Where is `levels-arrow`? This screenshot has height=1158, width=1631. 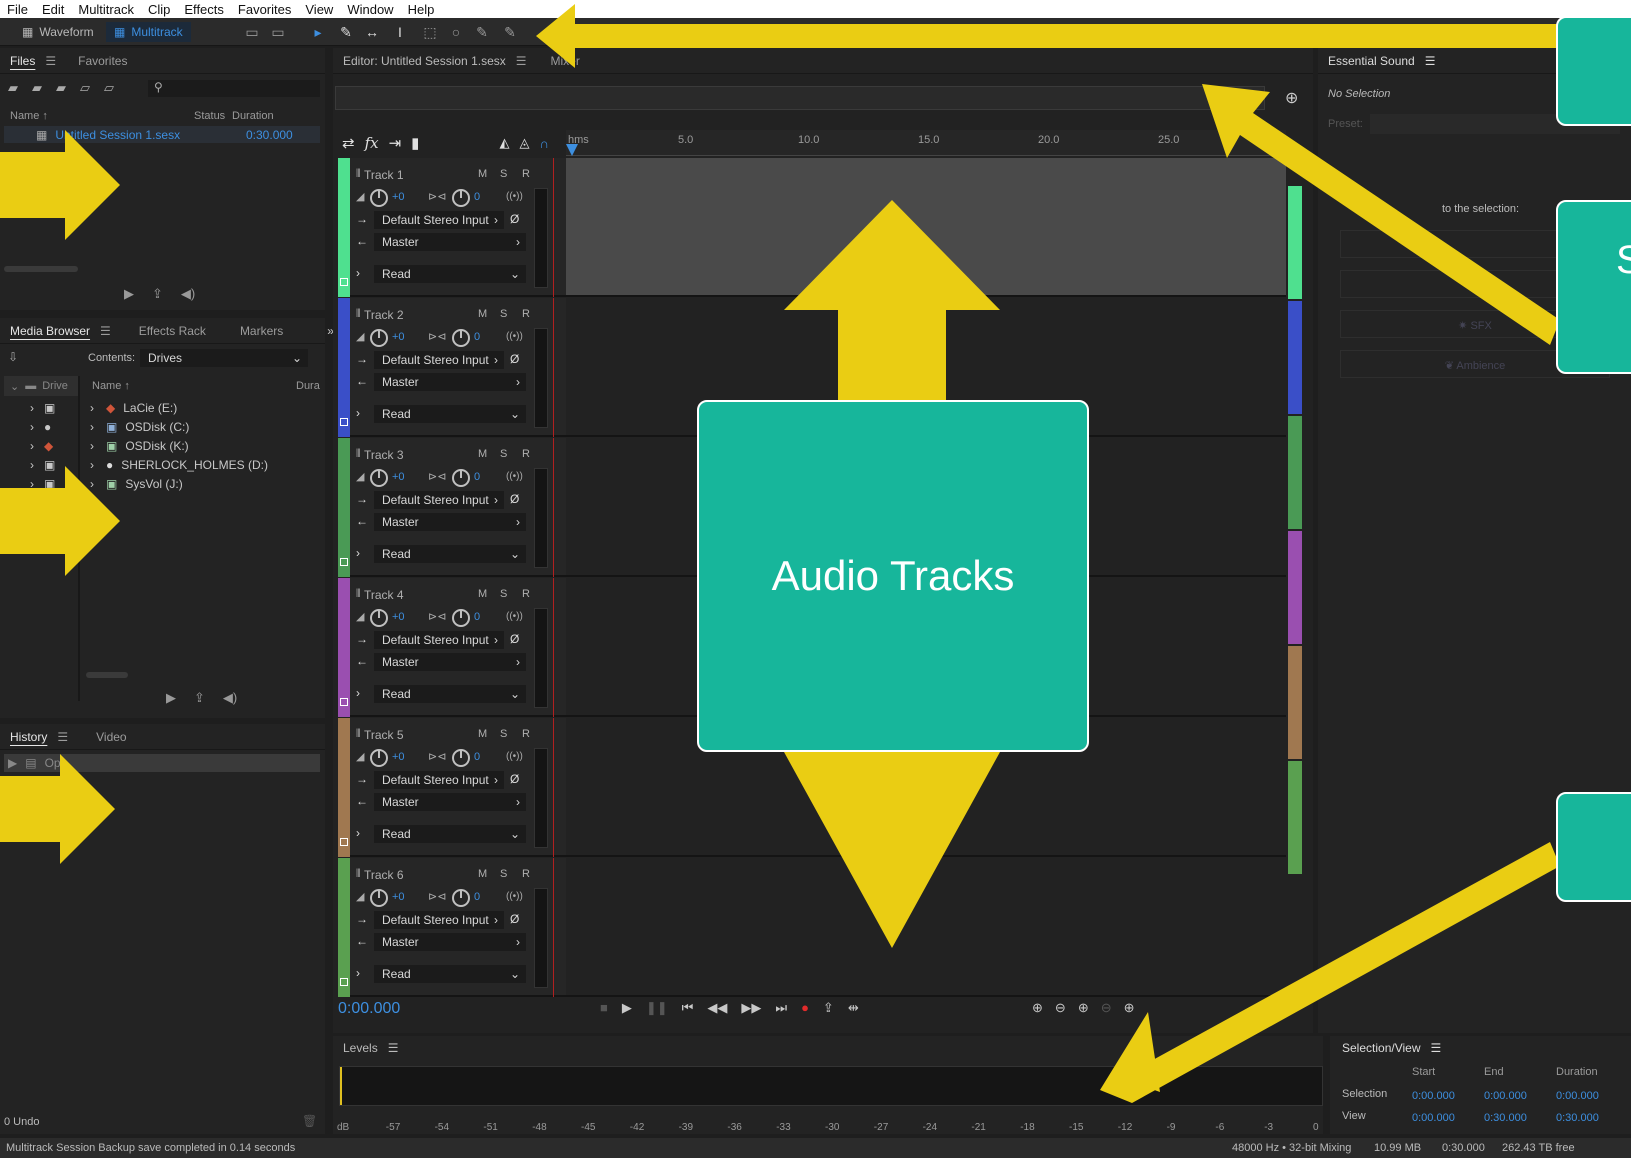
levels-arrow is located at coordinates (1330, 972).